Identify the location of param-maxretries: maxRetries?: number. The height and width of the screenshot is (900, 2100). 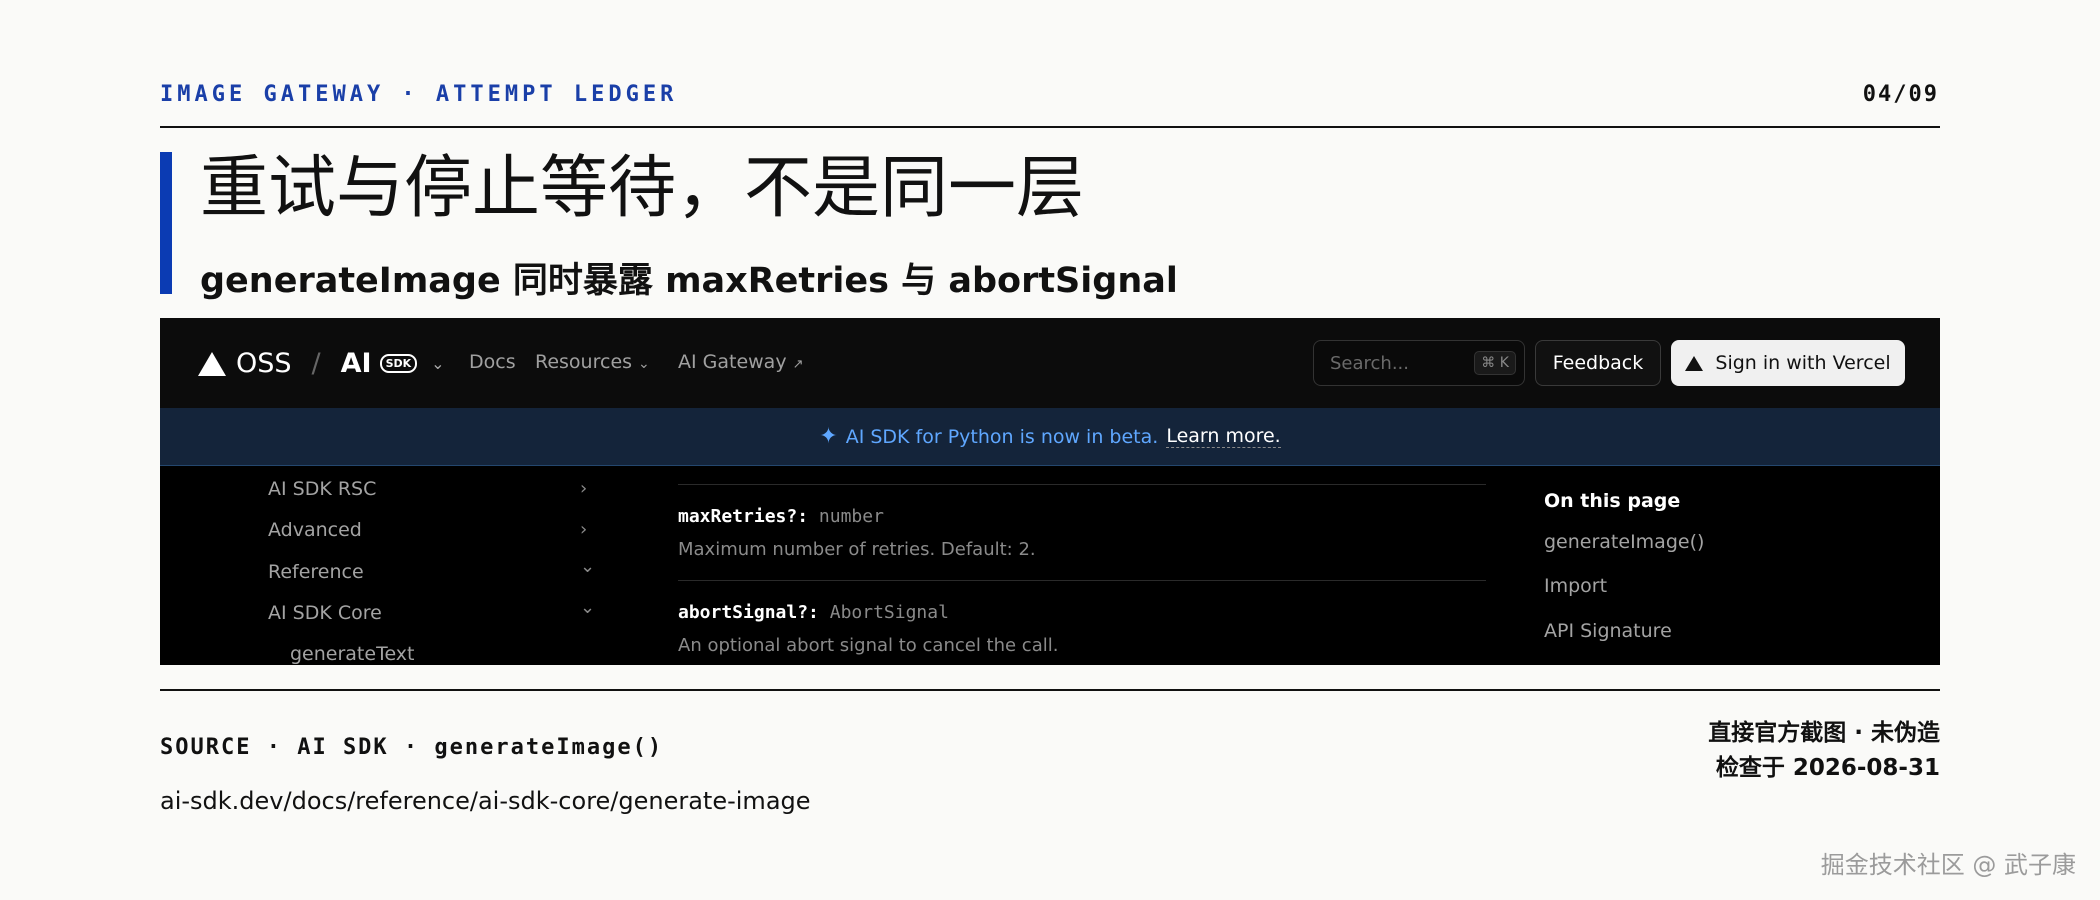
(781, 516).